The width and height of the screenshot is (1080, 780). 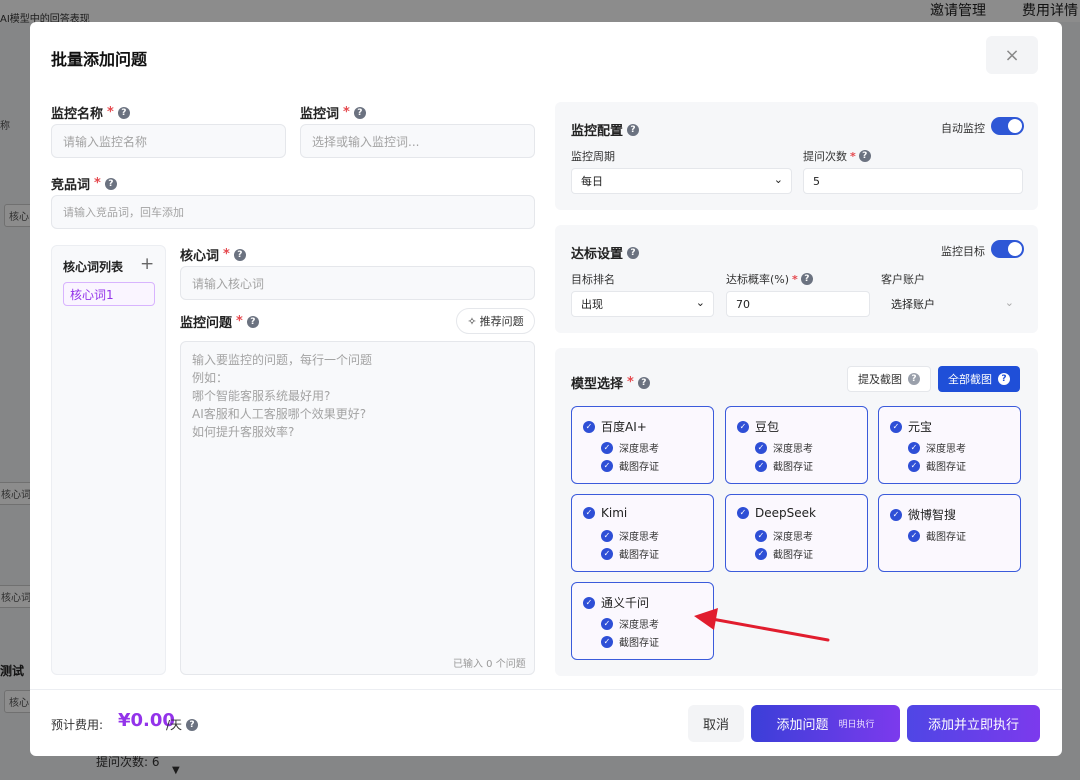 I want to click on model-card-deepseek: ✓ DeepSeek ✓ 深度思考 ✓ 截图存证, so click(x=796, y=533).